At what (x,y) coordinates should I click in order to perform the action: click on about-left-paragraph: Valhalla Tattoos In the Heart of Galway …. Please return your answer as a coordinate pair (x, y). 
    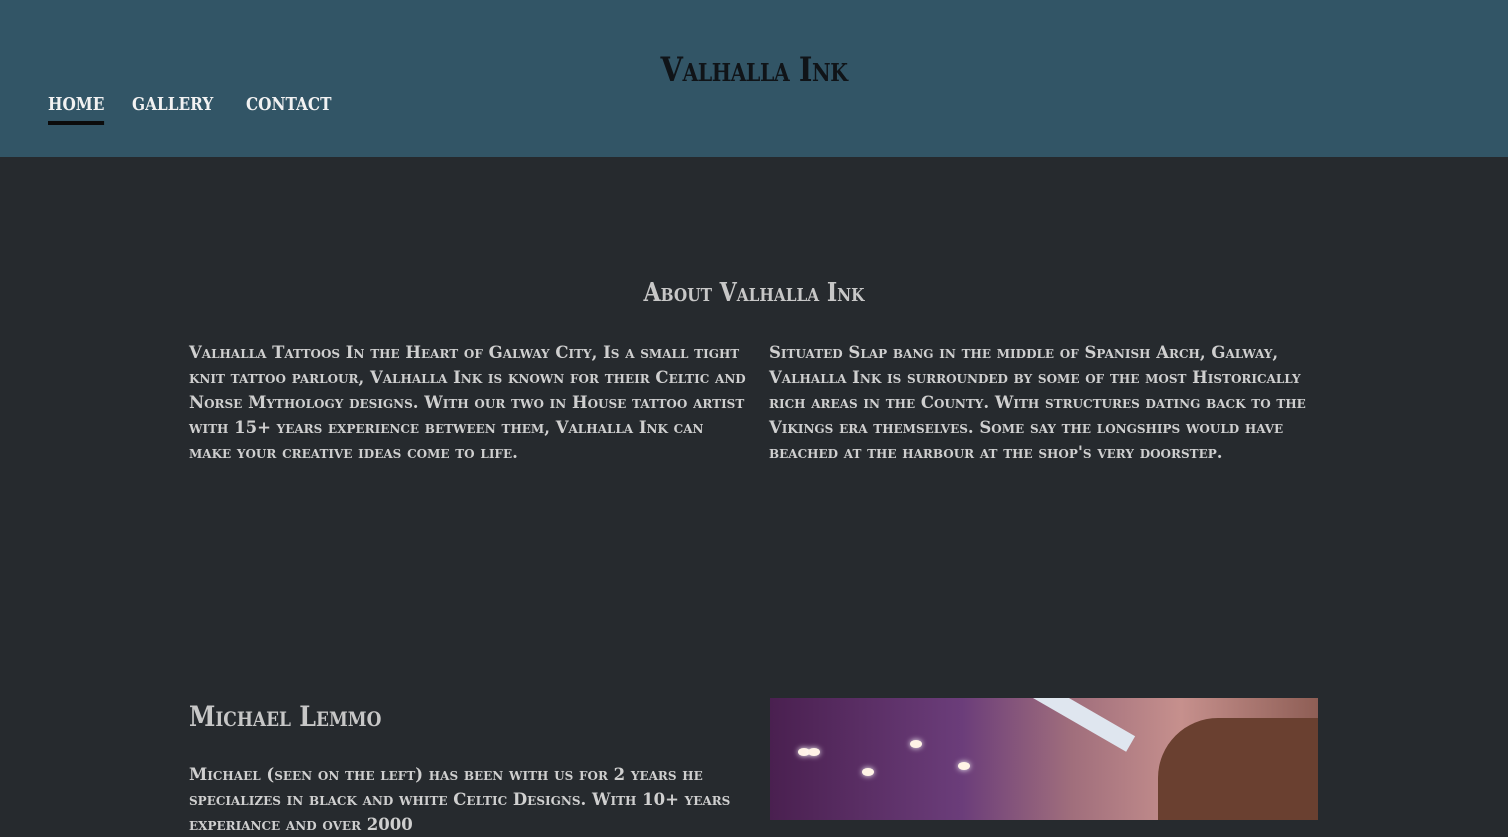
    Looking at the image, I should click on (467, 402).